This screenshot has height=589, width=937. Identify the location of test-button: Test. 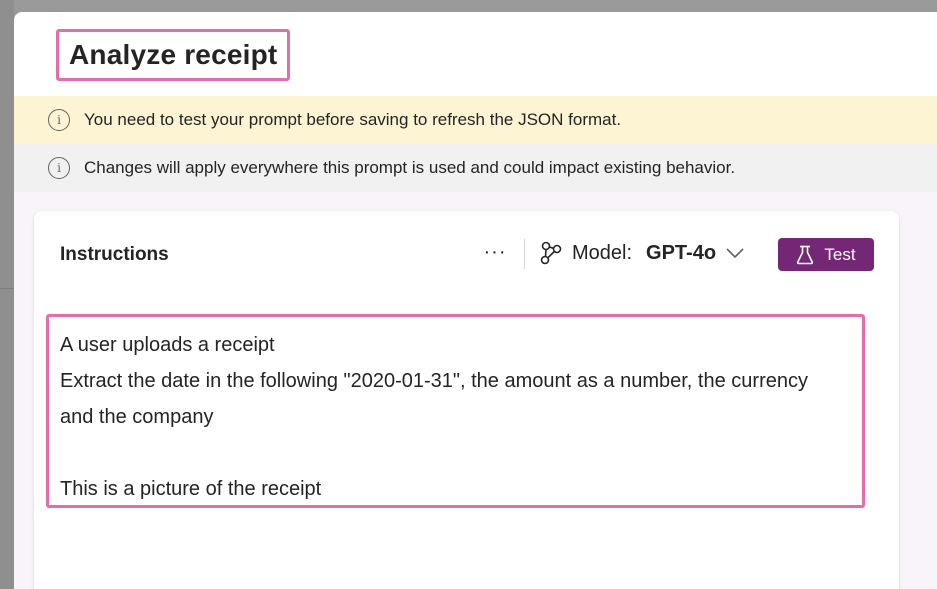
(826, 254).